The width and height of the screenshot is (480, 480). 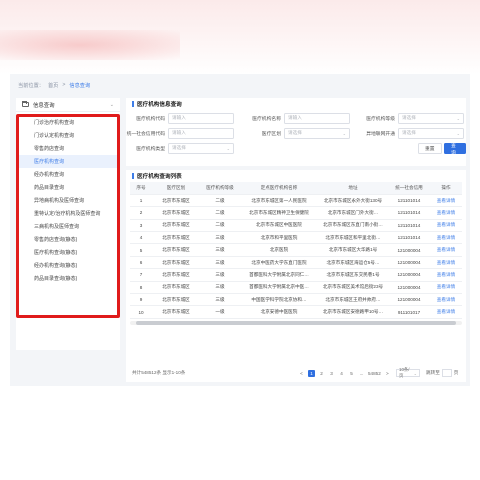 What do you see at coordinates (455, 149) in the screenshot?
I see `query-button: 查询` at bounding box center [455, 149].